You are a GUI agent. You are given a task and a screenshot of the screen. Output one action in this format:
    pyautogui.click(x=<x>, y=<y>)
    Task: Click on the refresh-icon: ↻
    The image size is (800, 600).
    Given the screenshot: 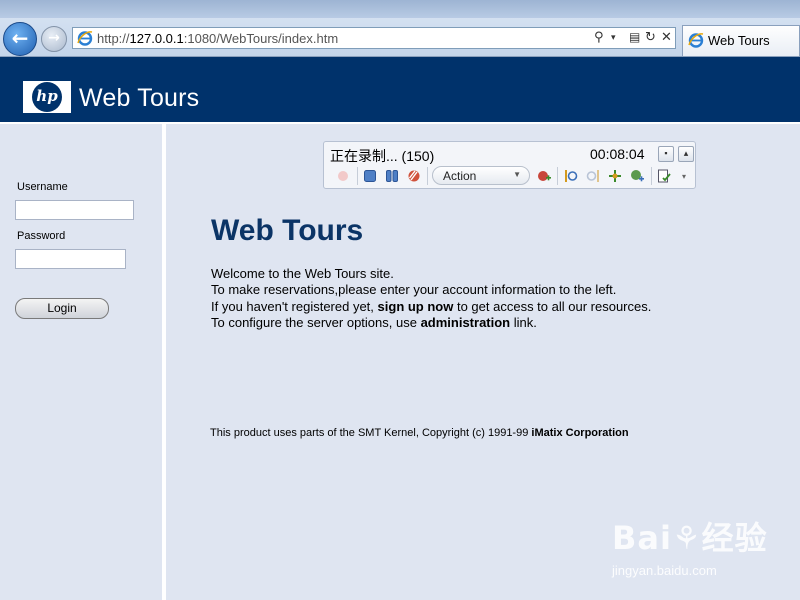 What is the action you would take?
    pyautogui.click(x=650, y=37)
    